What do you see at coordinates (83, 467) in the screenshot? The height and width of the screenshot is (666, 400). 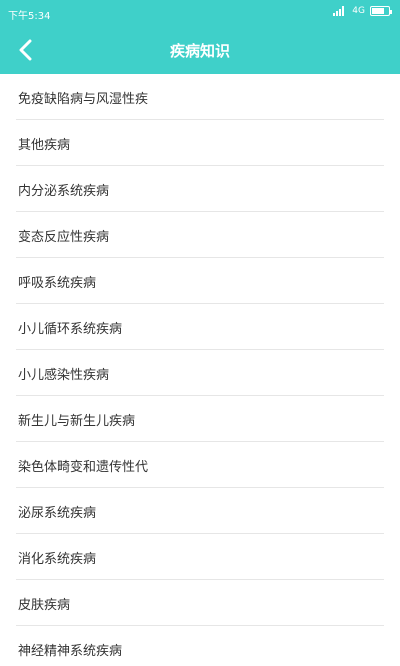 I see `list-item-label: 染色体畸变和遗传性代` at bounding box center [83, 467].